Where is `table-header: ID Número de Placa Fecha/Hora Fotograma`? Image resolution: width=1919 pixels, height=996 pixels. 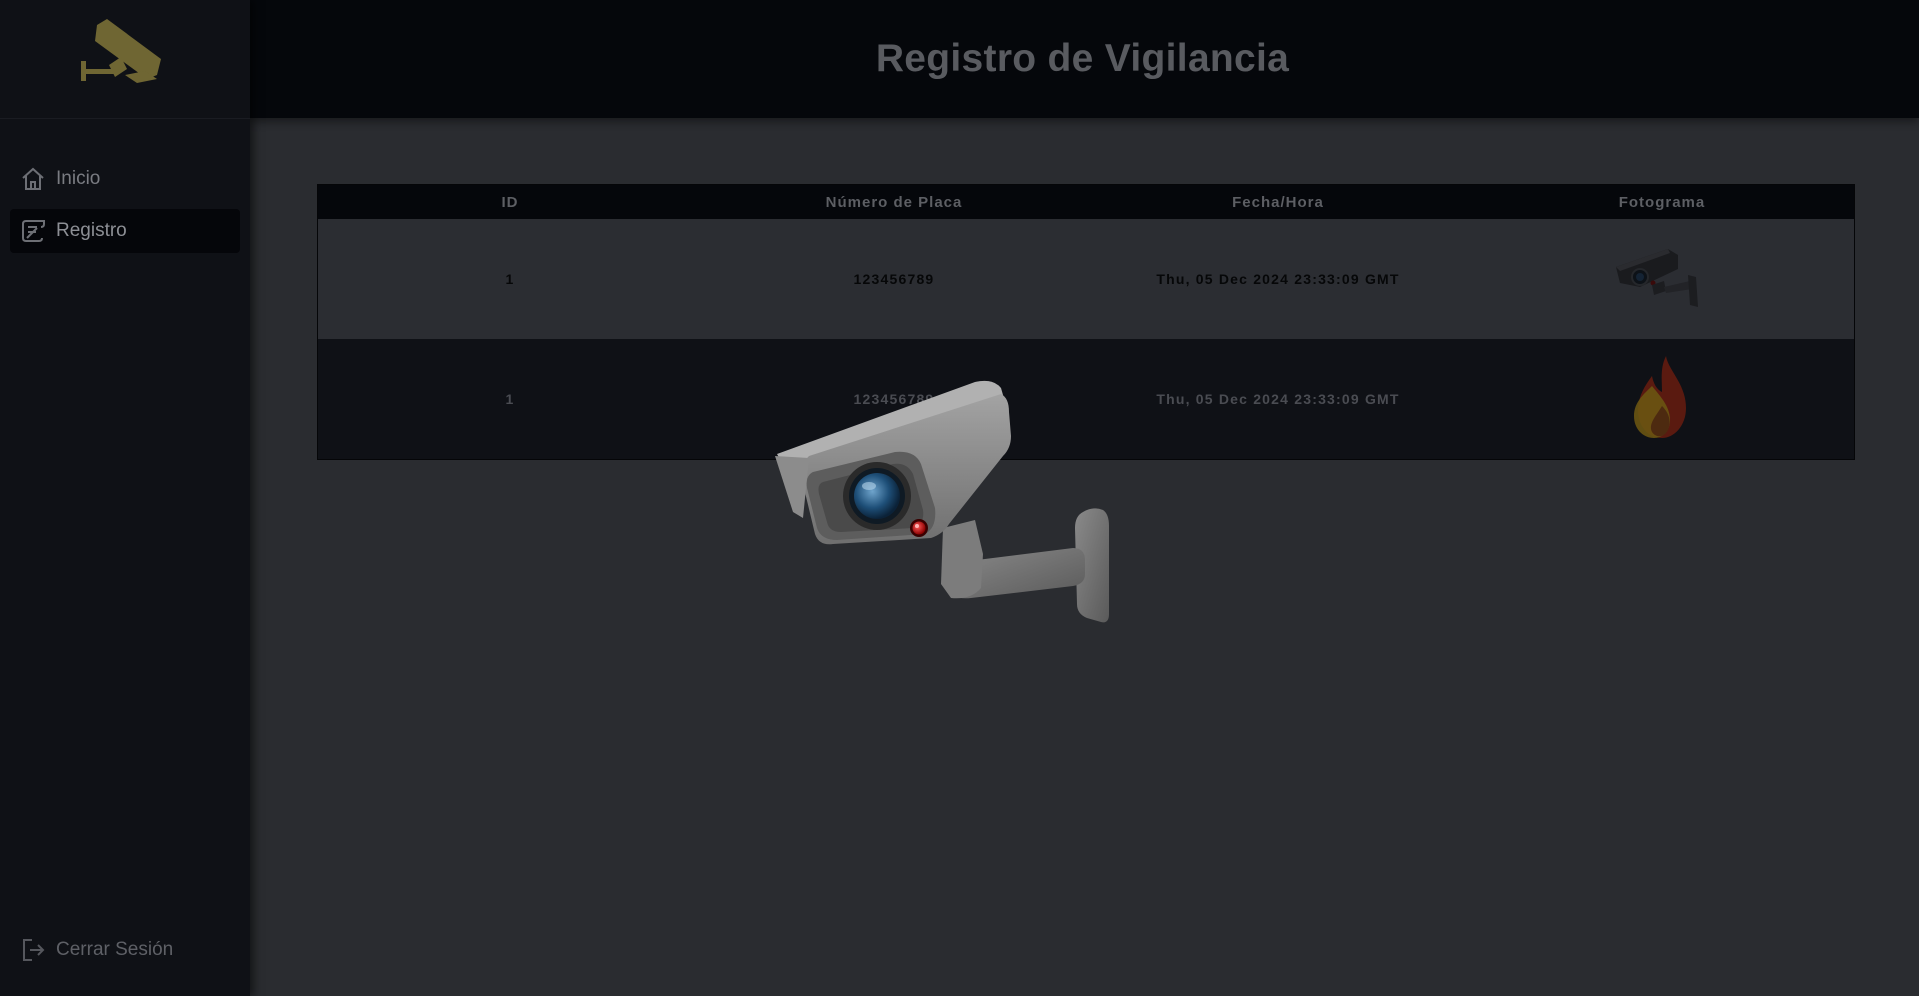
table-header: ID Número de Placa Fecha/Hora Fotograma is located at coordinates (1086, 202).